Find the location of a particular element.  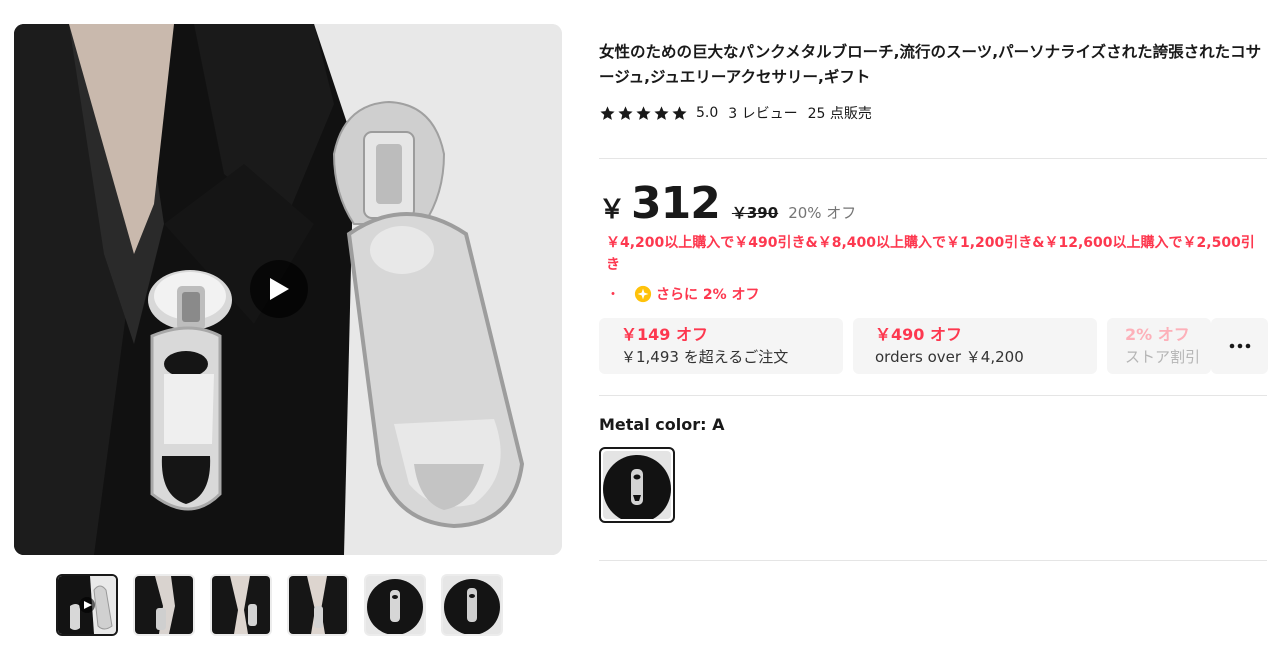

coupon-amount: ￥490 オフ is located at coordinates (918, 334).